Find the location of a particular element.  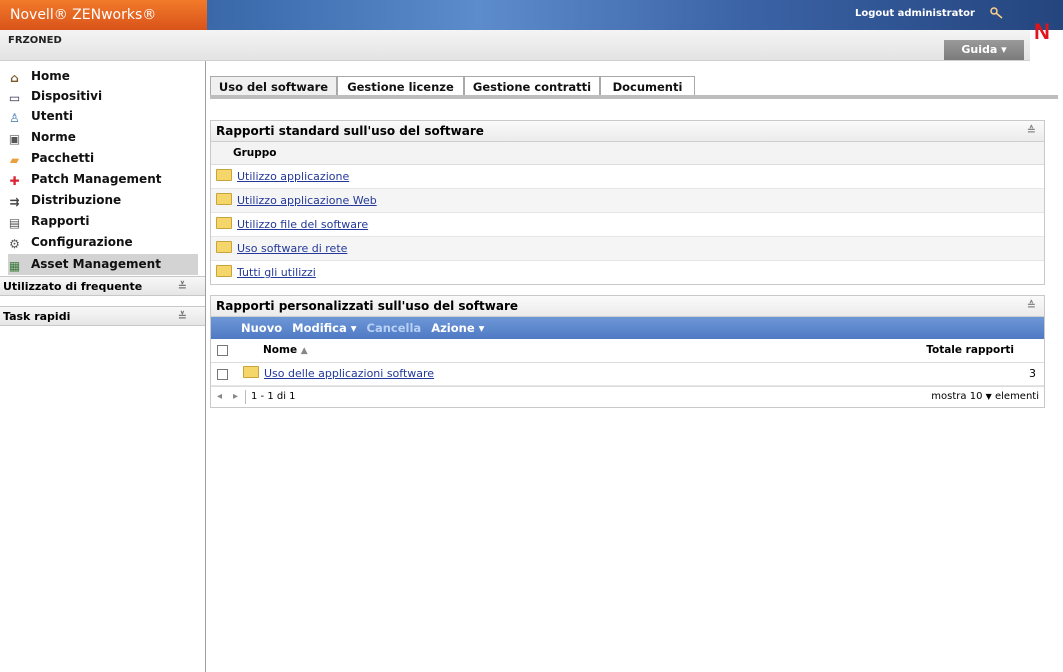

help-button: Guida ▾ is located at coordinates (984, 50).